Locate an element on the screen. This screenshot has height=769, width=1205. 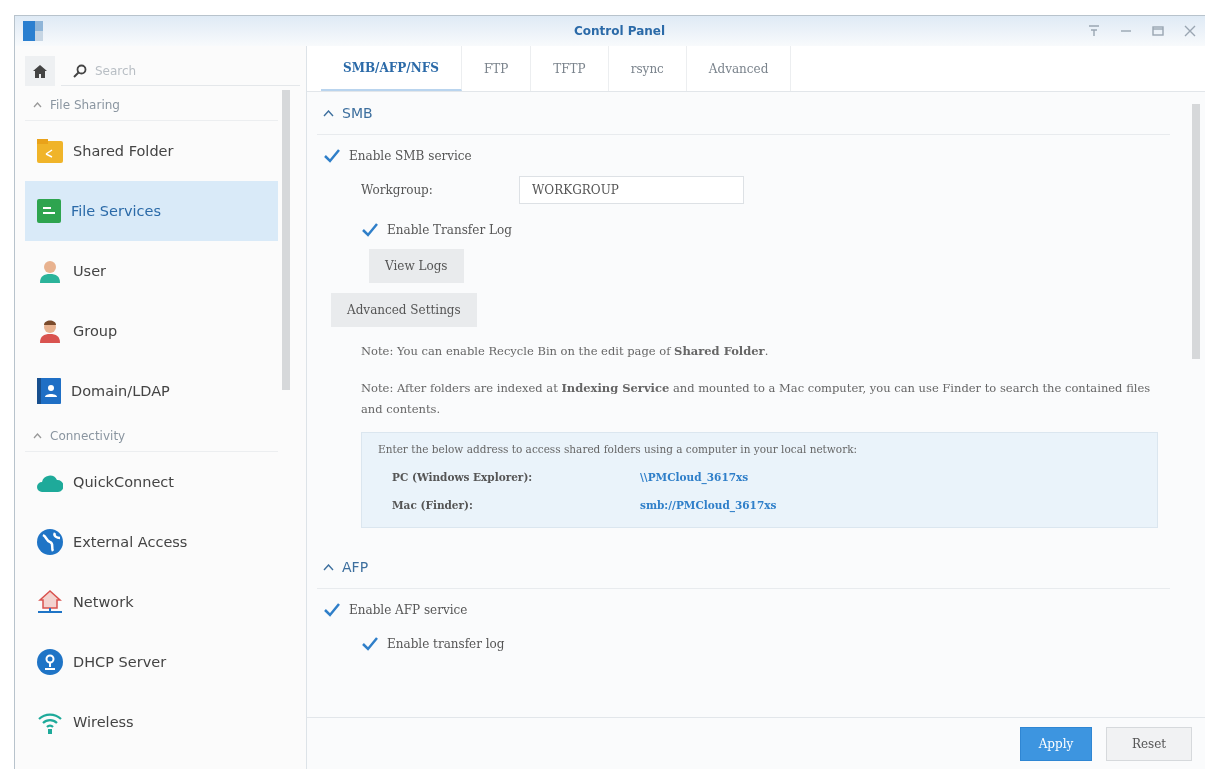
app-icon is located at coordinates (33, 31).